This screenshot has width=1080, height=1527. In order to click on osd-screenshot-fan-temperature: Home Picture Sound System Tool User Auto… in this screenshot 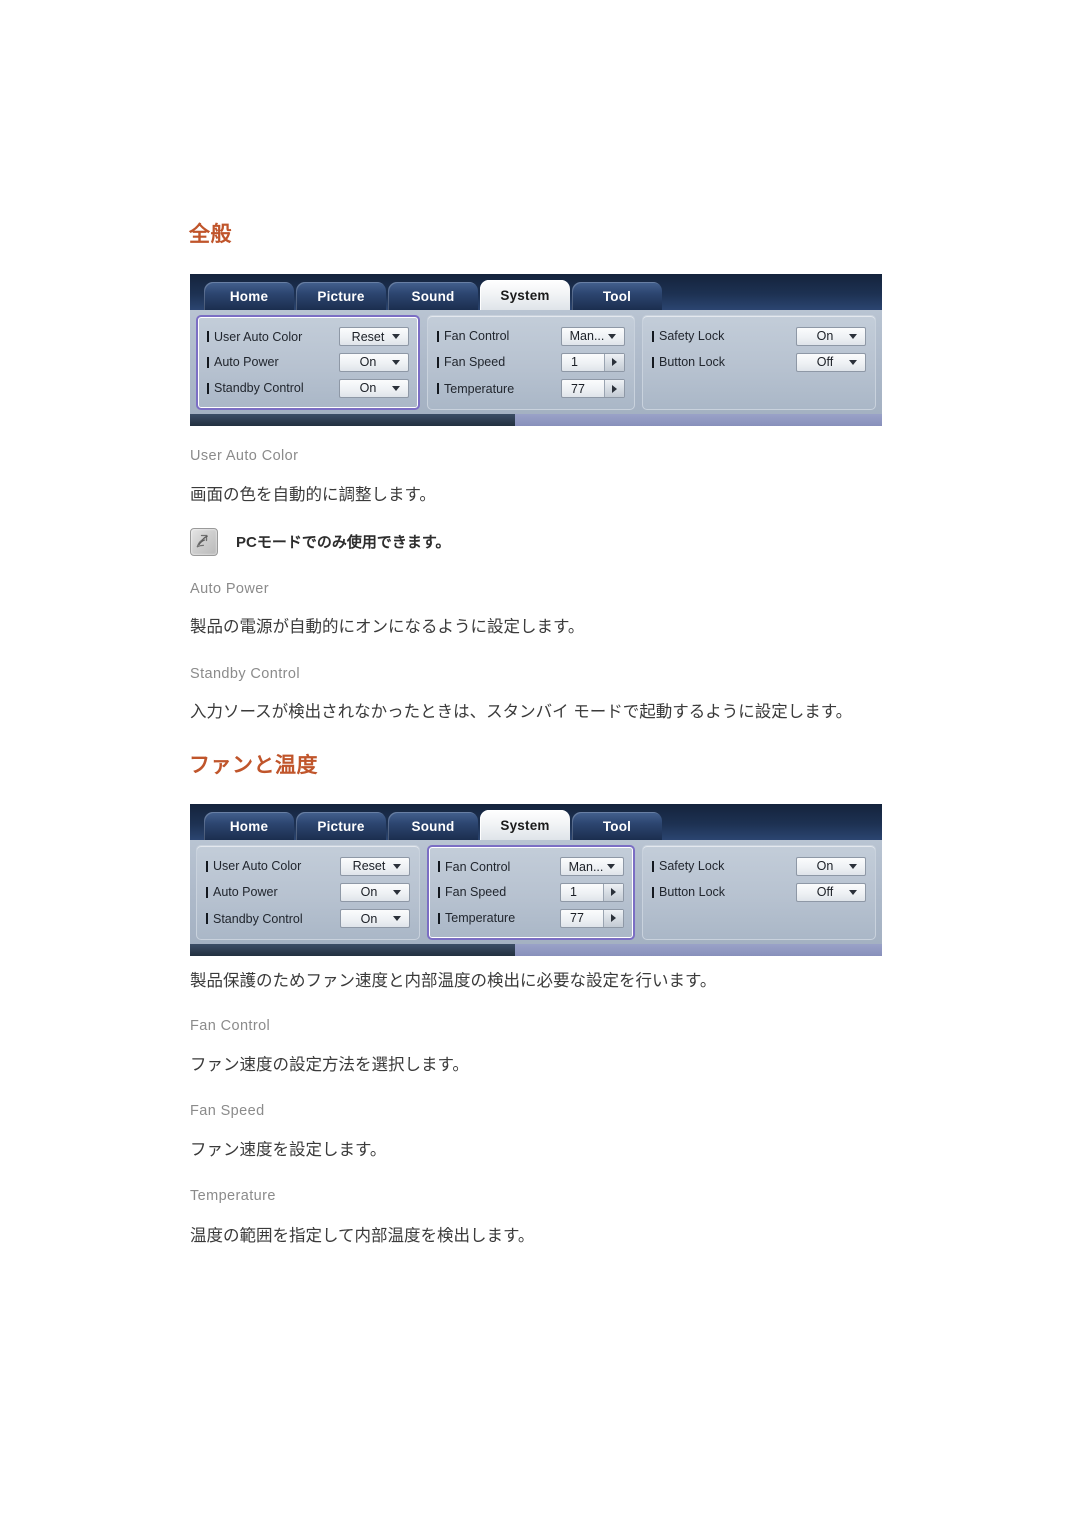, I will do `click(536, 880)`.